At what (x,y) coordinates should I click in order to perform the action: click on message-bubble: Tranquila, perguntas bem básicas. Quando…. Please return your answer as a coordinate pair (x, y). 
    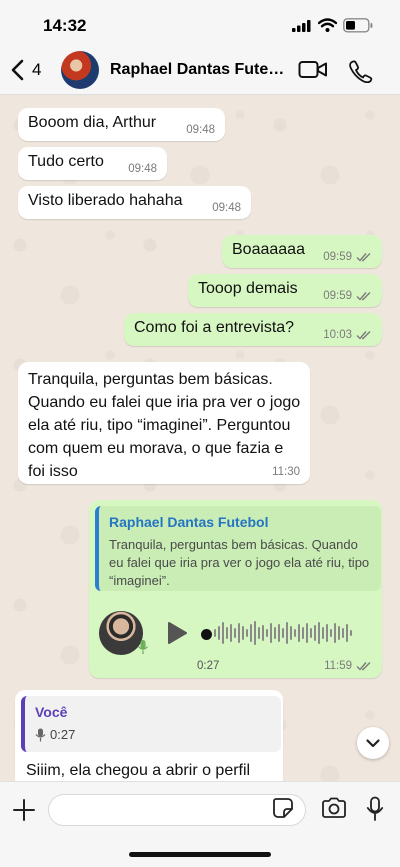
    Looking at the image, I should click on (164, 423).